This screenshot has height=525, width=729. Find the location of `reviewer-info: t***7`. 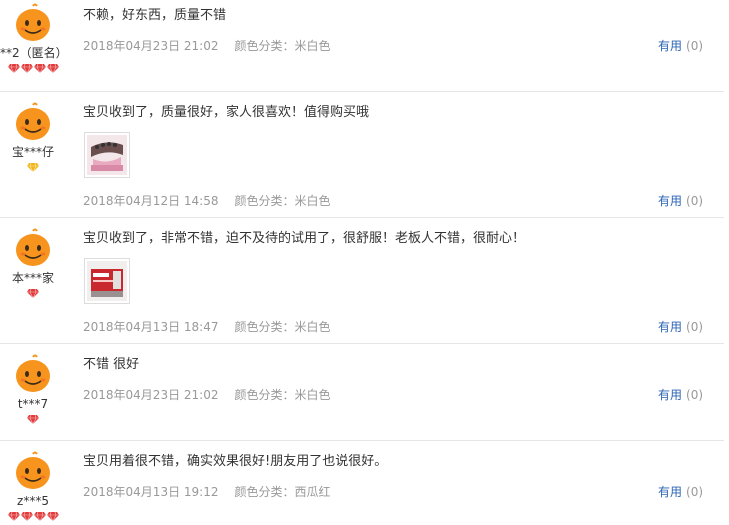

reviewer-info: t***7 is located at coordinates (33, 390).